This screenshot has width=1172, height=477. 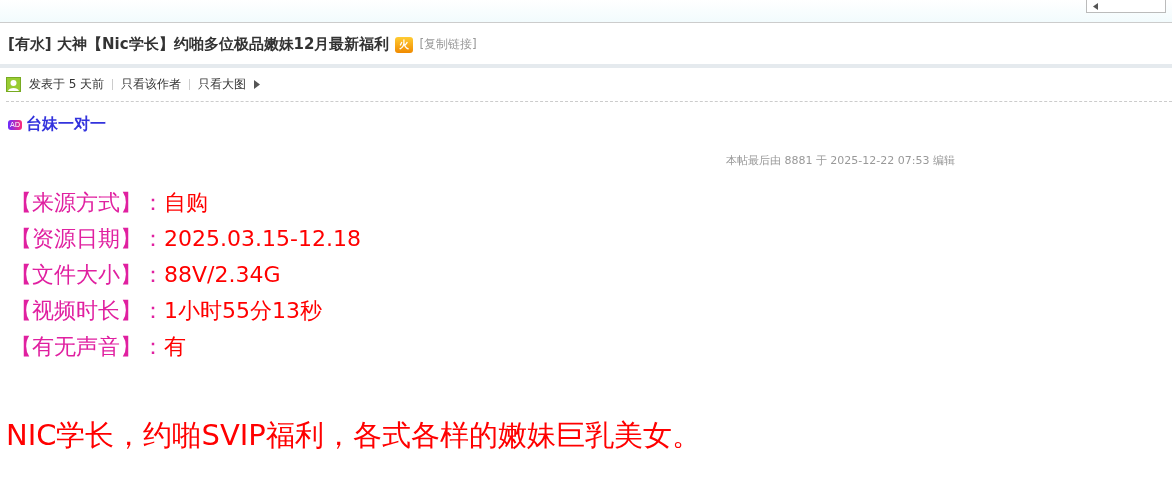 What do you see at coordinates (243, 311) in the screenshot?
I see `field-value: 1小时55分13秒` at bounding box center [243, 311].